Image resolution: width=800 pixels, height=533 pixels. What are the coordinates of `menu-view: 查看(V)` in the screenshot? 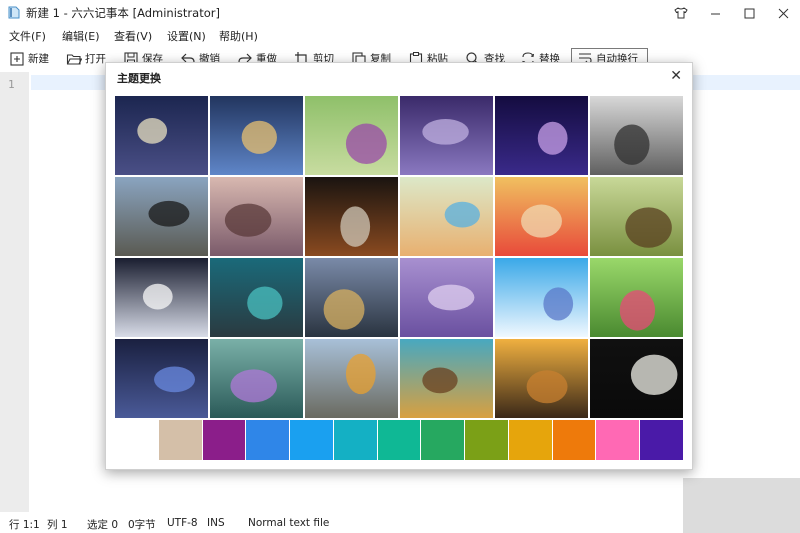 It's located at (133, 36).